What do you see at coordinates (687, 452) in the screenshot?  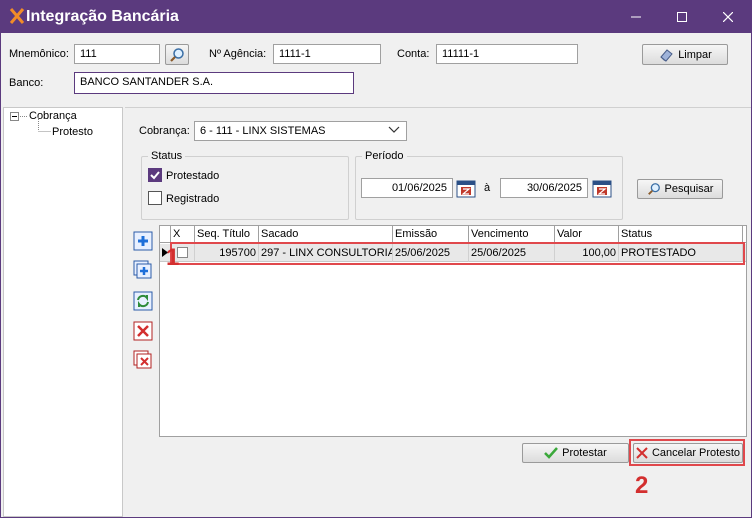 I see `cancelar-highlight-box` at bounding box center [687, 452].